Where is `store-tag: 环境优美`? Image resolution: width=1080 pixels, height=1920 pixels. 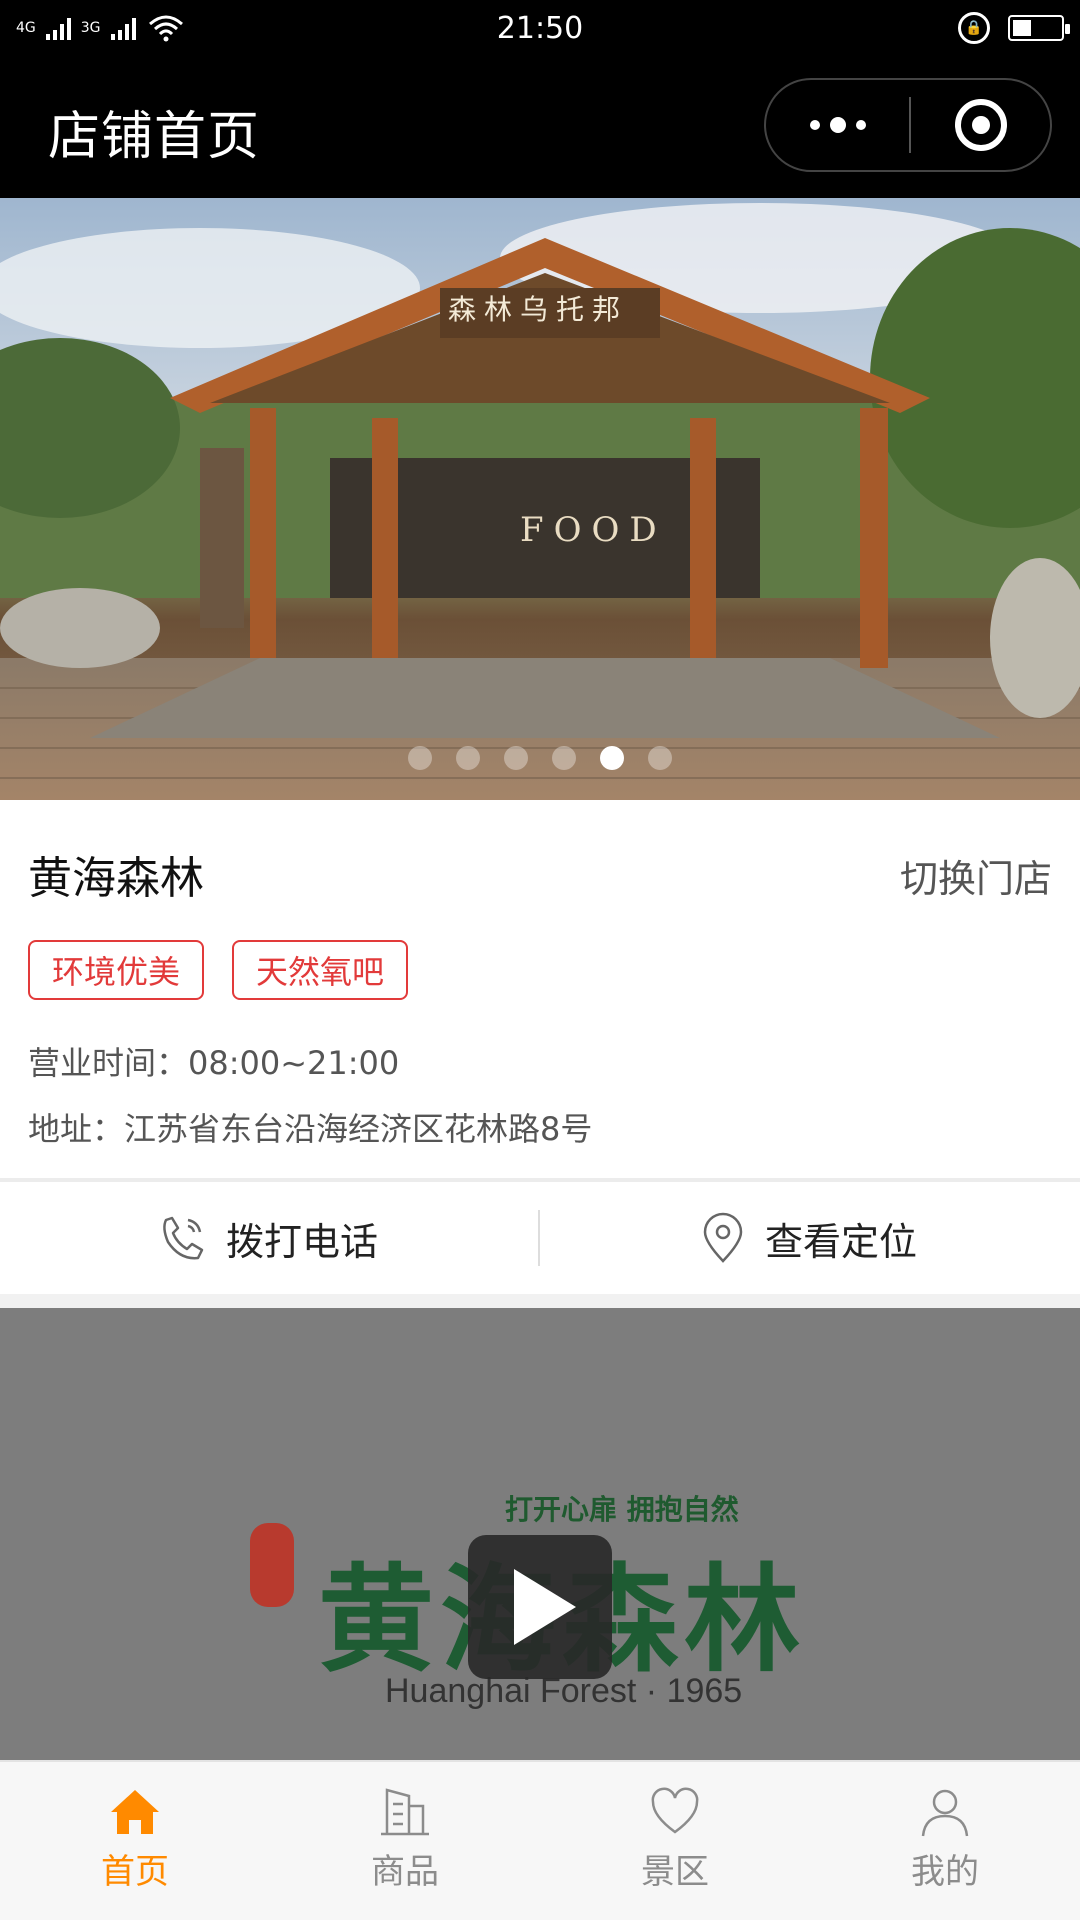
store-tag: 环境优美 is located at coordinates (116, 970).